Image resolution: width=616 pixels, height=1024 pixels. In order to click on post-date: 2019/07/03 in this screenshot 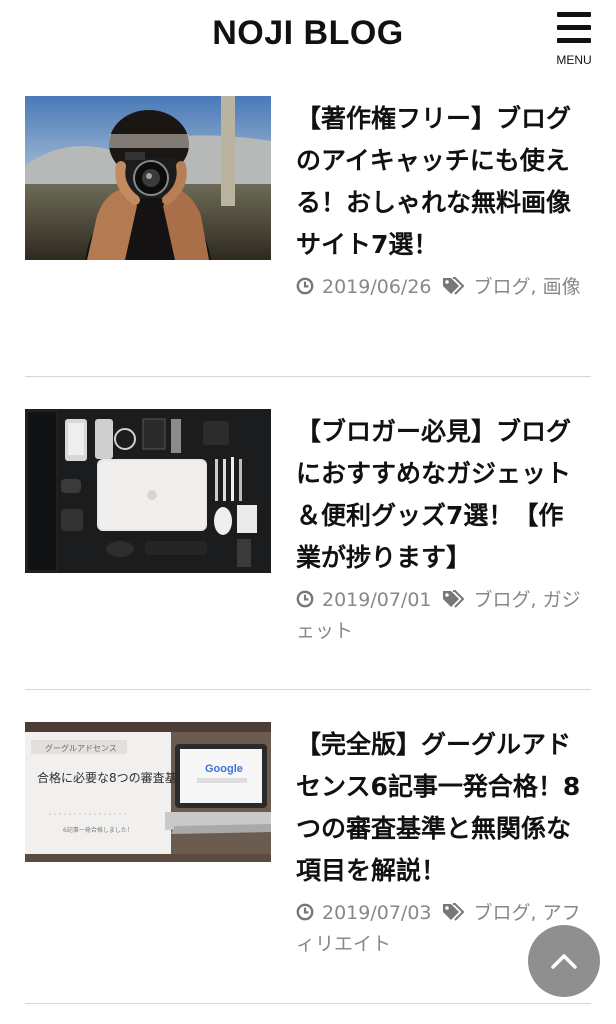, I will do `click(377, 913)`.